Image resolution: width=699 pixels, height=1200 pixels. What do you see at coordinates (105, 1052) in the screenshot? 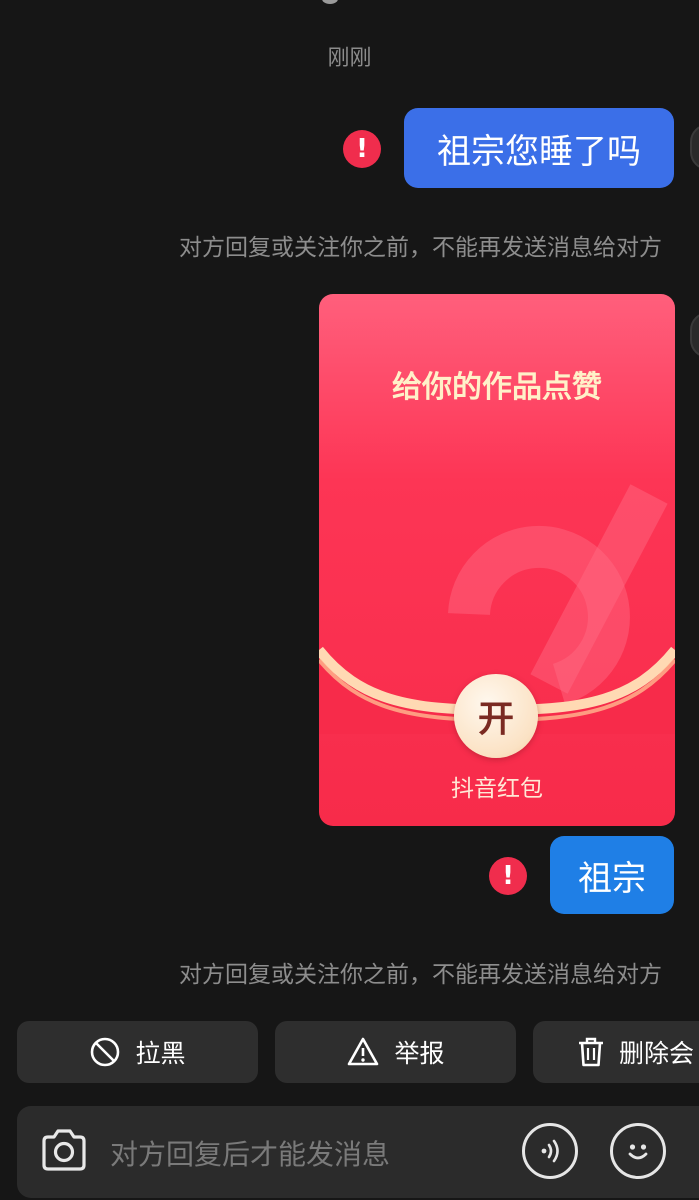
I see `block-icon` at bounding box center [105, 1052].